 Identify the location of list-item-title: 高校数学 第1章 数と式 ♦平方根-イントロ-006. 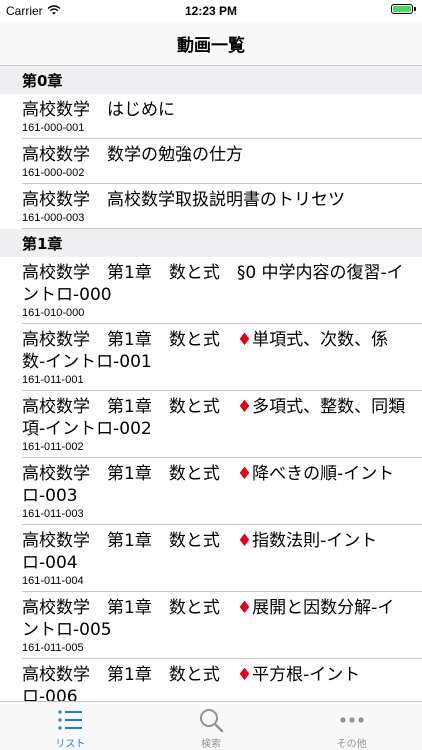
(191, 683).